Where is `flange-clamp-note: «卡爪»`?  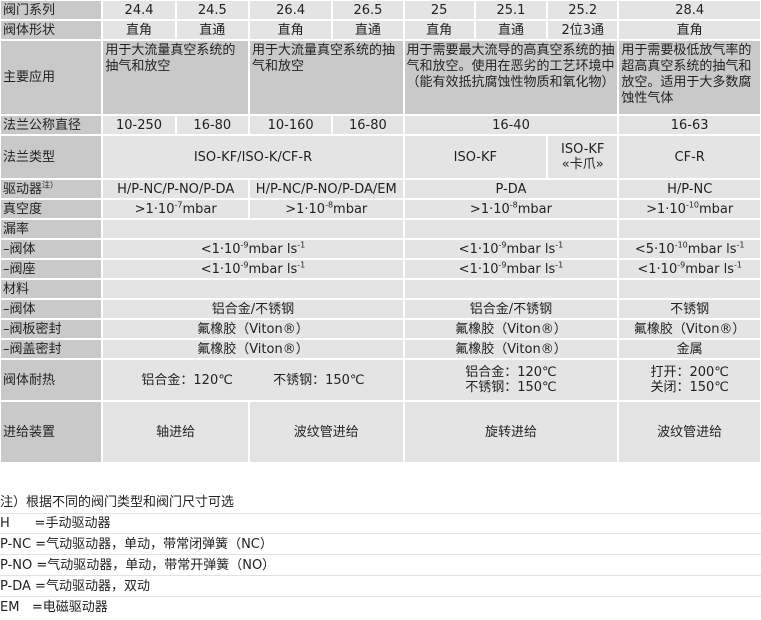
flange-clamp-note: «卡爪» is located at coordinates (582, 164).